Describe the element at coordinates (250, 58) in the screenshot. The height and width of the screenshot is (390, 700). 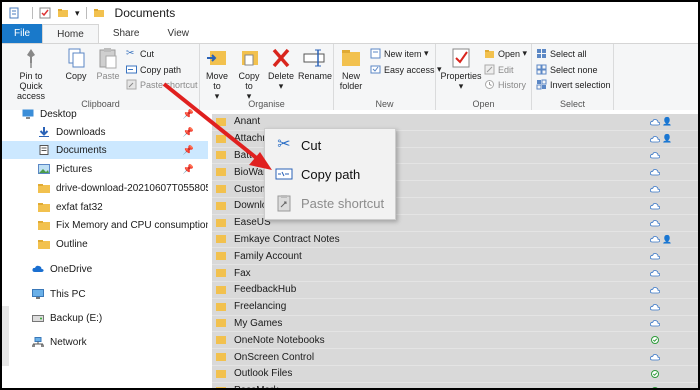
I see `copy-to-icon` at that location.